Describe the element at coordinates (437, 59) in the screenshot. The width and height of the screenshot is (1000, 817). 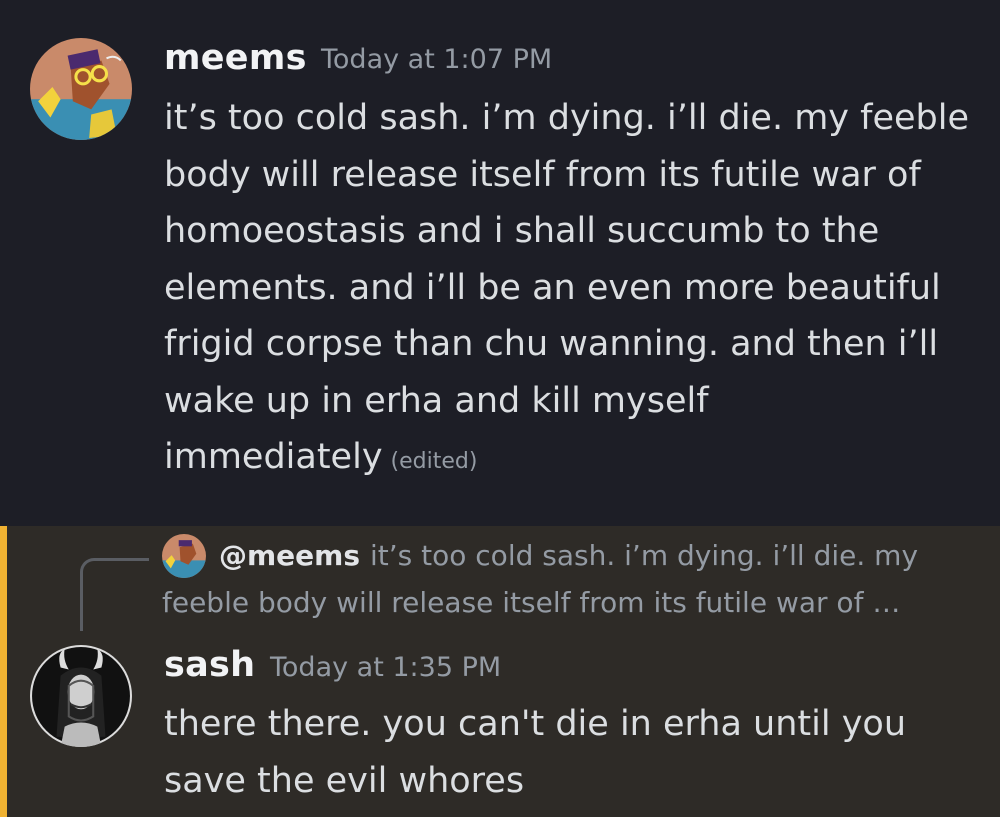
I see `timestamp: Today at 1:07 PM` at that location.